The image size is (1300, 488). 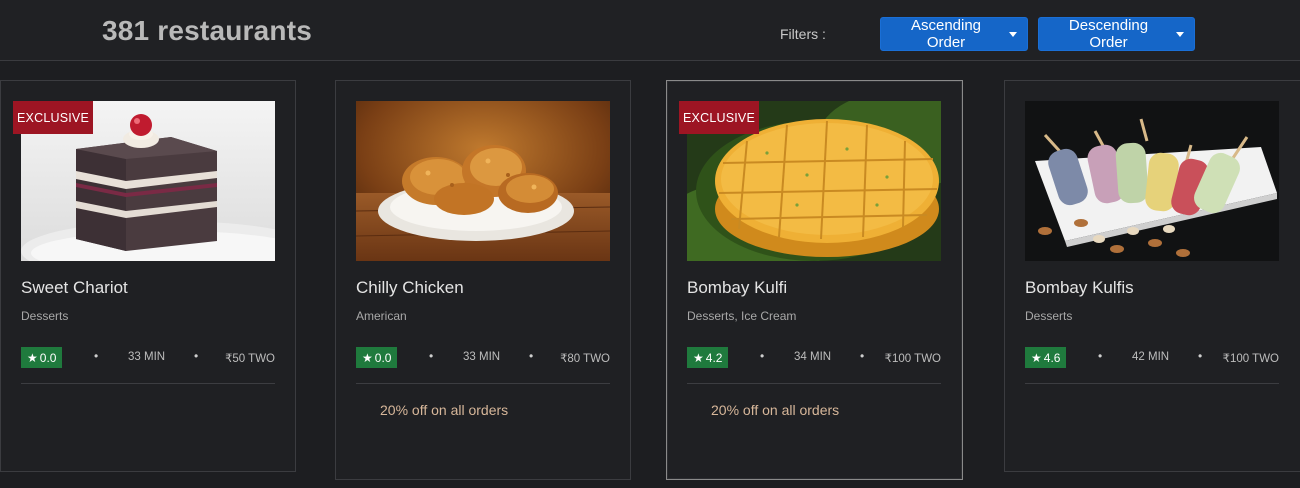 What do you see at coordinates (737, 288) in the screenshot?
I see `restaurant-name: Bombay Kulfi` at bounding box center [737, 288].